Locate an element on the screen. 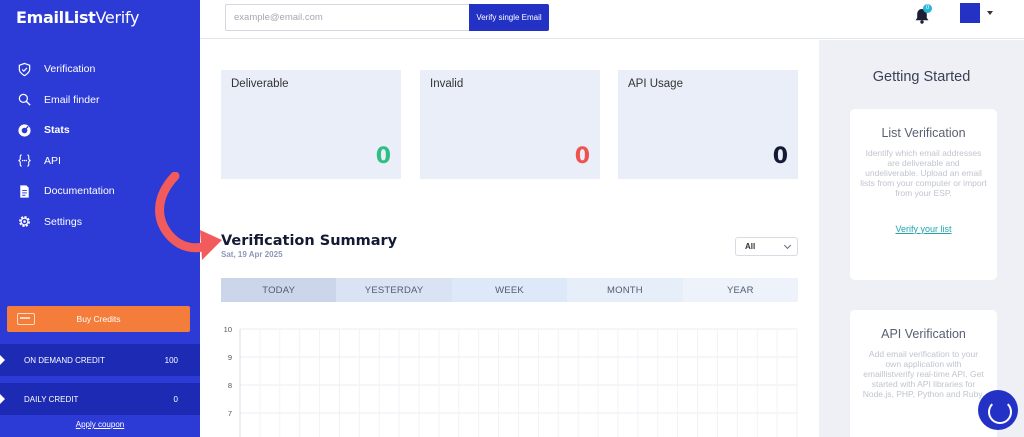 This screenshot has height=437, width=1024. document-icon is located at coordinates (24, 191).